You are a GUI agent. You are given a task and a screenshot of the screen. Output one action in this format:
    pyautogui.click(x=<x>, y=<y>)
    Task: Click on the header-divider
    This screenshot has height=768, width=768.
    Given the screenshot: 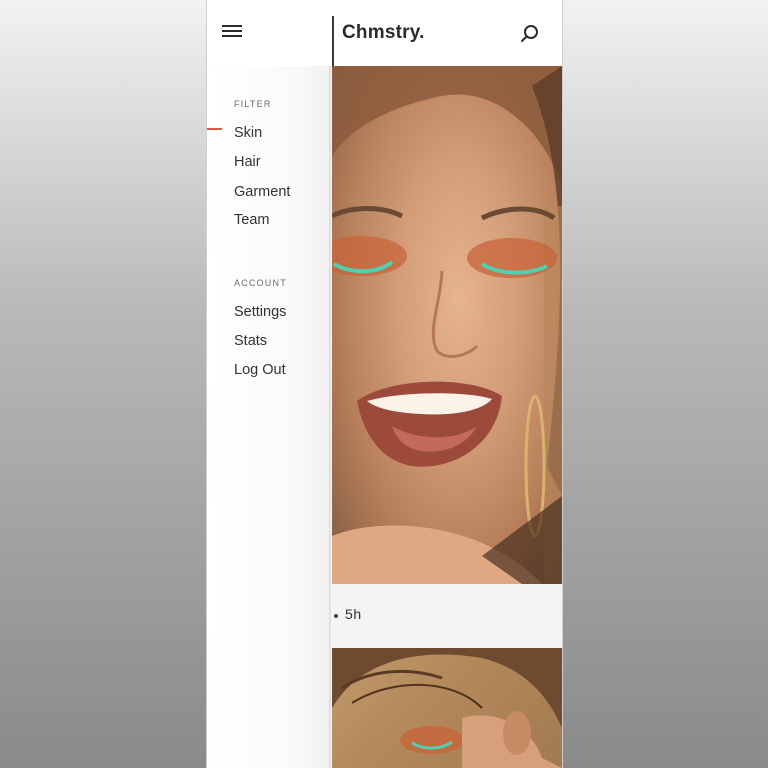 What is the action you would take?
    pyautogui.click(x=333, y=41)
    